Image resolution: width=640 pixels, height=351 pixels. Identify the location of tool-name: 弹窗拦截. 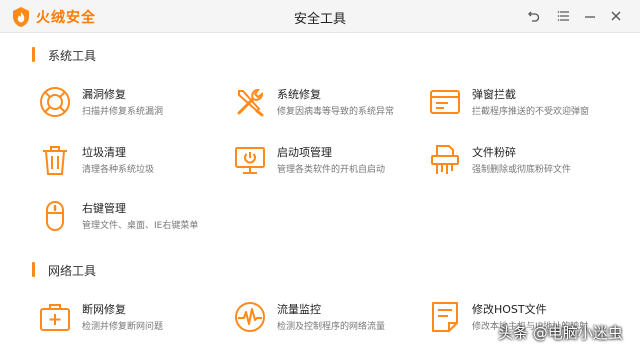
(494, 94).